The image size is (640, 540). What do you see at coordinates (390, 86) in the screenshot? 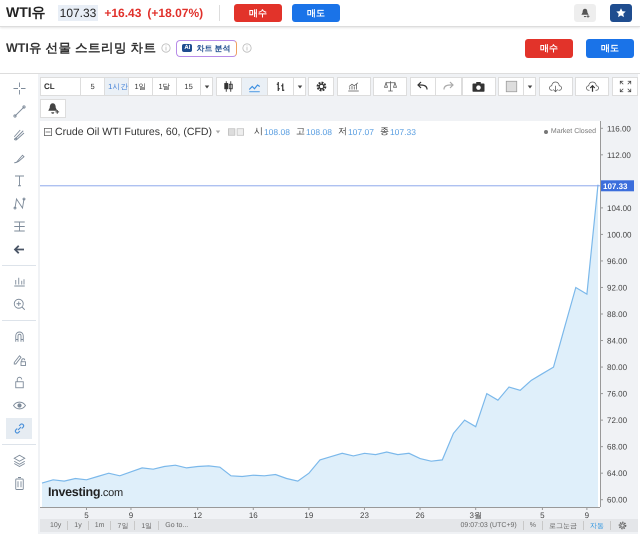
I see `compare-scale-icon` at bounding box center [390, 86].